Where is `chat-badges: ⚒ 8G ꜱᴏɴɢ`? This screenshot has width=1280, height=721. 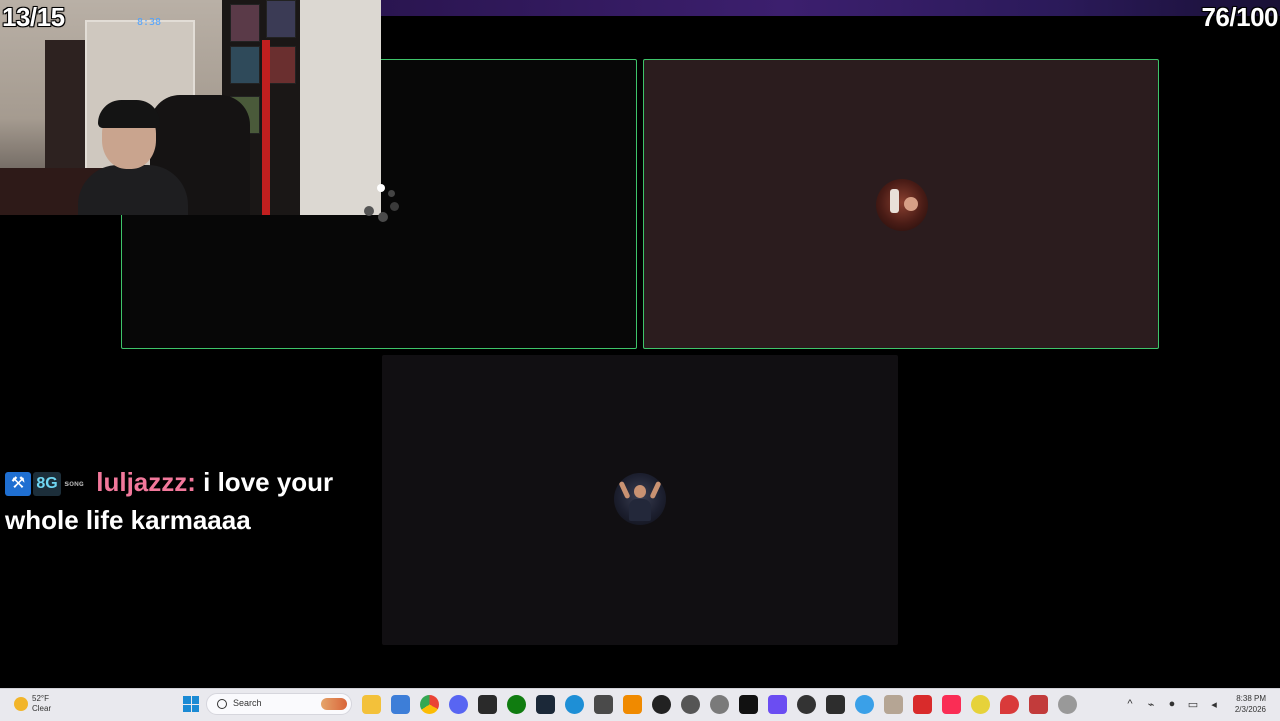
chat-badges: ⚒ 8G ꜱᴏɴɢ is located at coordinates (45, 484).